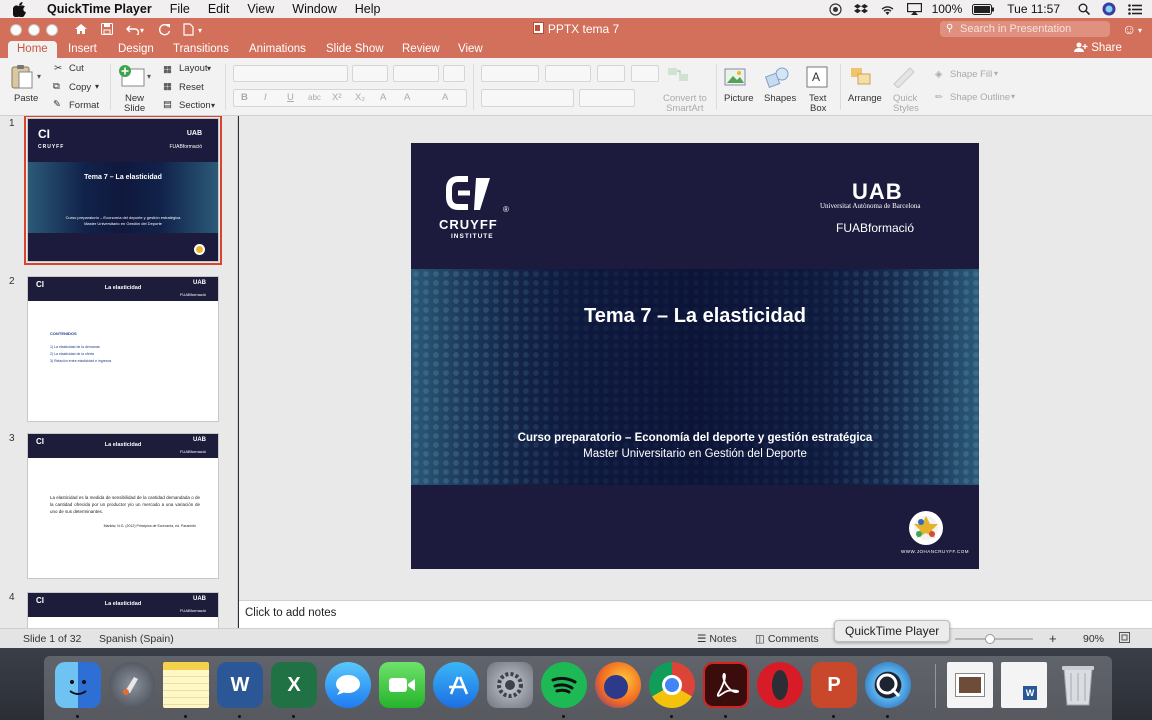  Describe the element at coordinates (134, 108) in the screenshot. I see `new-slide-label-2: Slide` at that location.